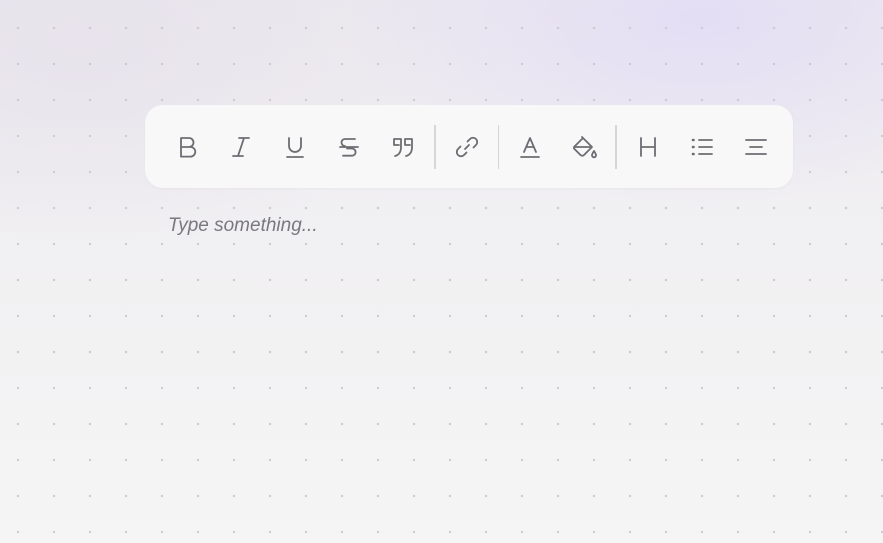 The width and height of the screenshot is (883, 543). I want to click on heading-button, so click(648, 147).